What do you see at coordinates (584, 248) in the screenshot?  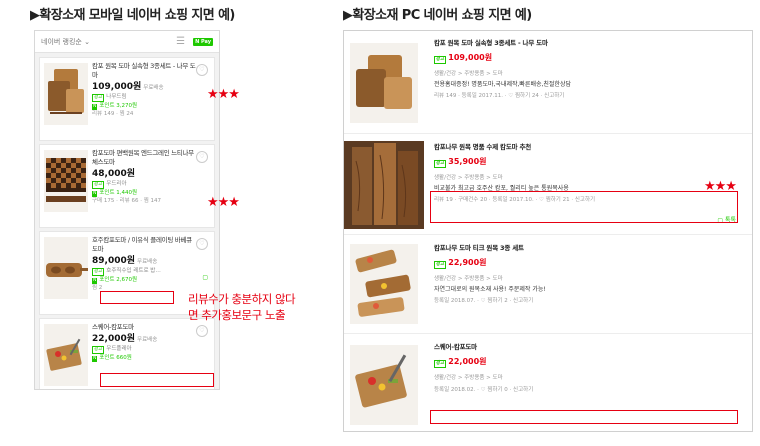 I see `product-name: 캄포나무 도마 티크 원목 3종 세트` at bounding box center [584, 248].